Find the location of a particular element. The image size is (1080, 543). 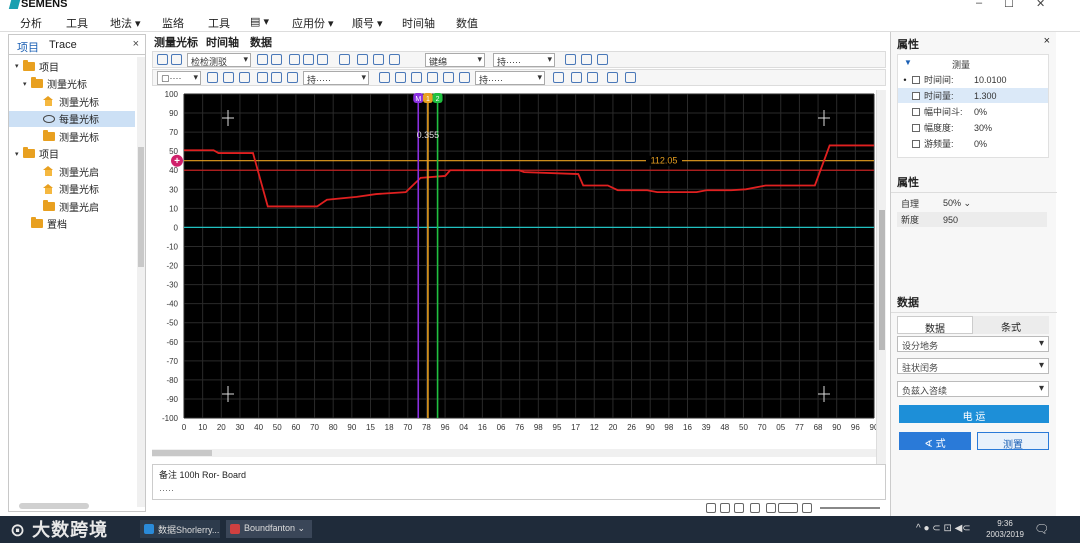

bracket-icon is located at coordinates (432, 77).